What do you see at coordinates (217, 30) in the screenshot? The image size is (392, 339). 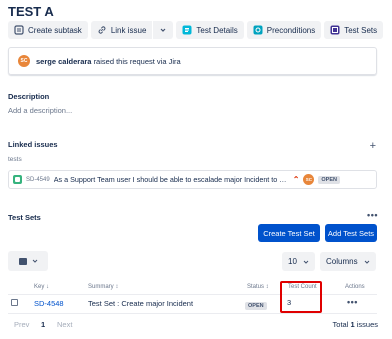 I see `test-details-label: Test Details` at bounding box center [217, 30].